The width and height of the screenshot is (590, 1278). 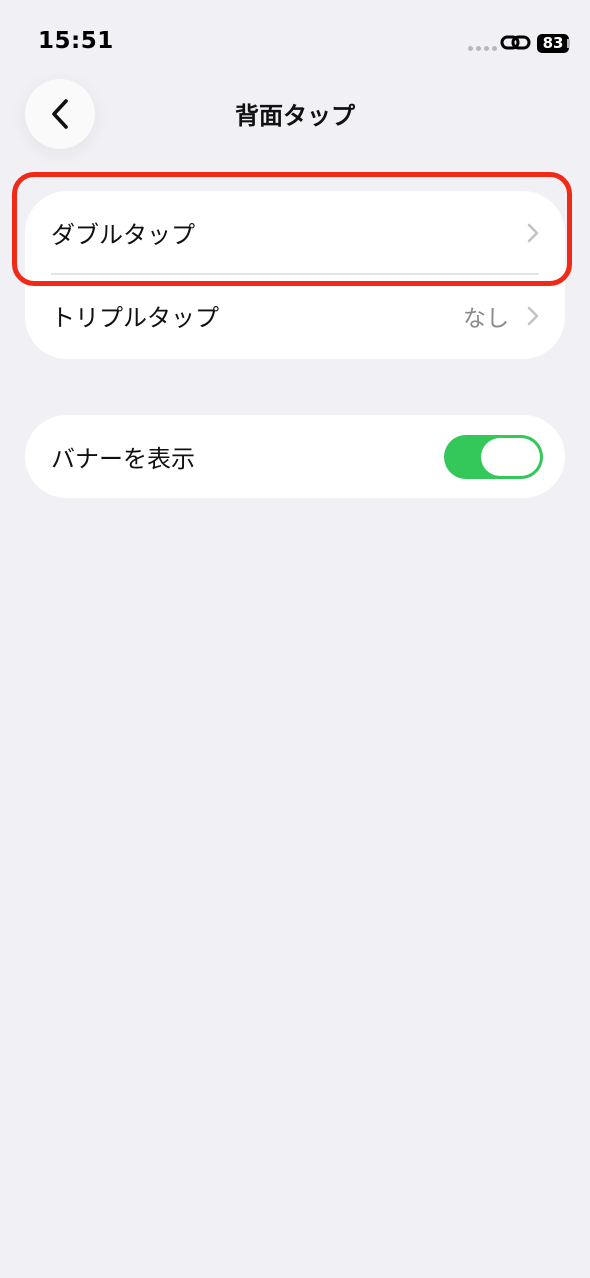 What do you see at coordinates (486, 318) in the screenshot?
I see `triple-tap-value: なし` at bounding box center [486, 318].